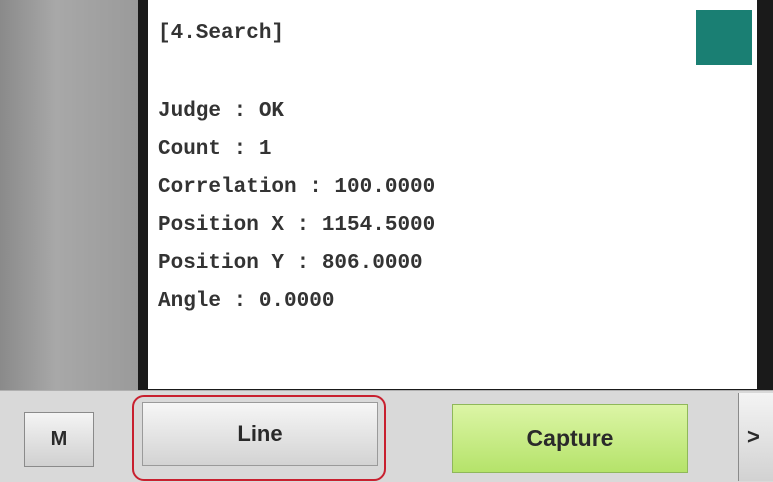 The height and width of the screenshot is (482, 773). I want to click on m-button: M, so click(59, 439).